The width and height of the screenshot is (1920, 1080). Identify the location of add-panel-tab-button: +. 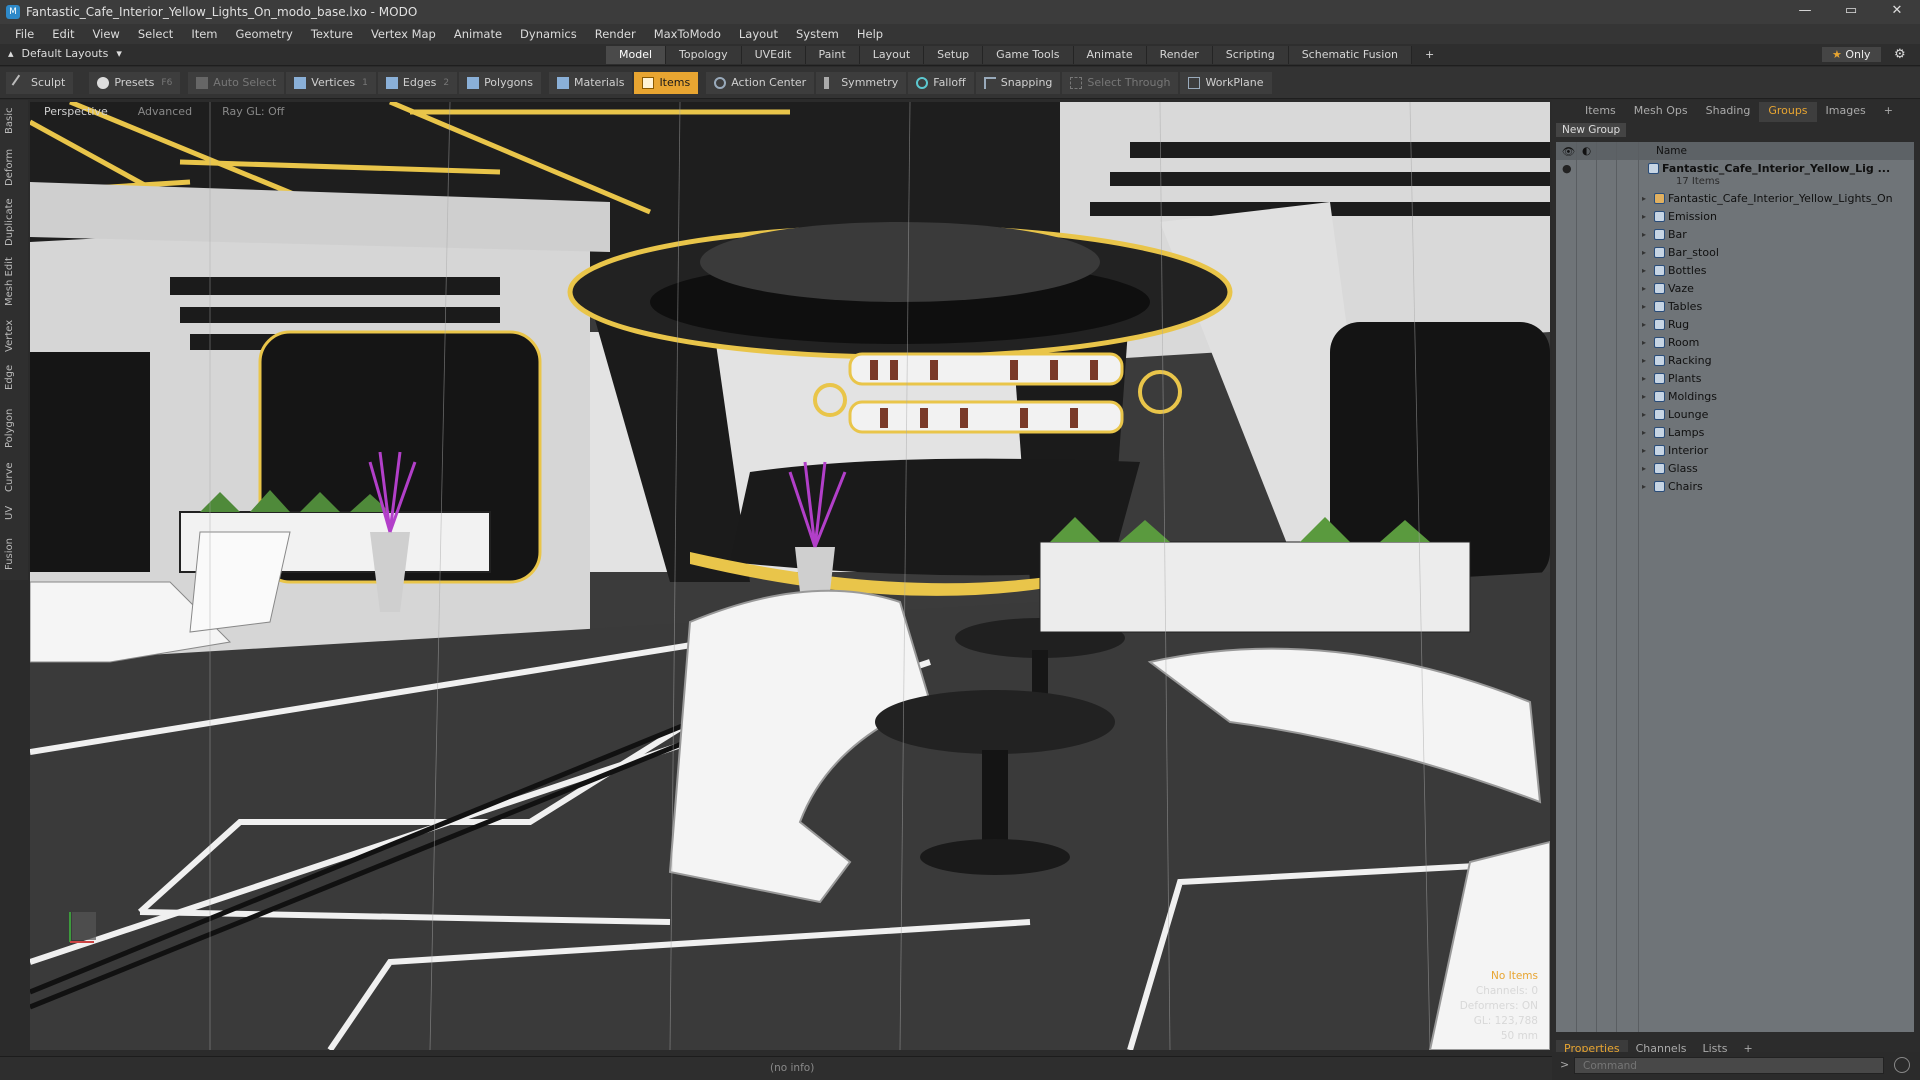
(1888, 112).